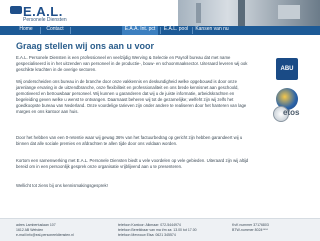 Image resolution: width=320 pixels, height=241 pixels. I want to click on header-hero-image, so click(249, 13).